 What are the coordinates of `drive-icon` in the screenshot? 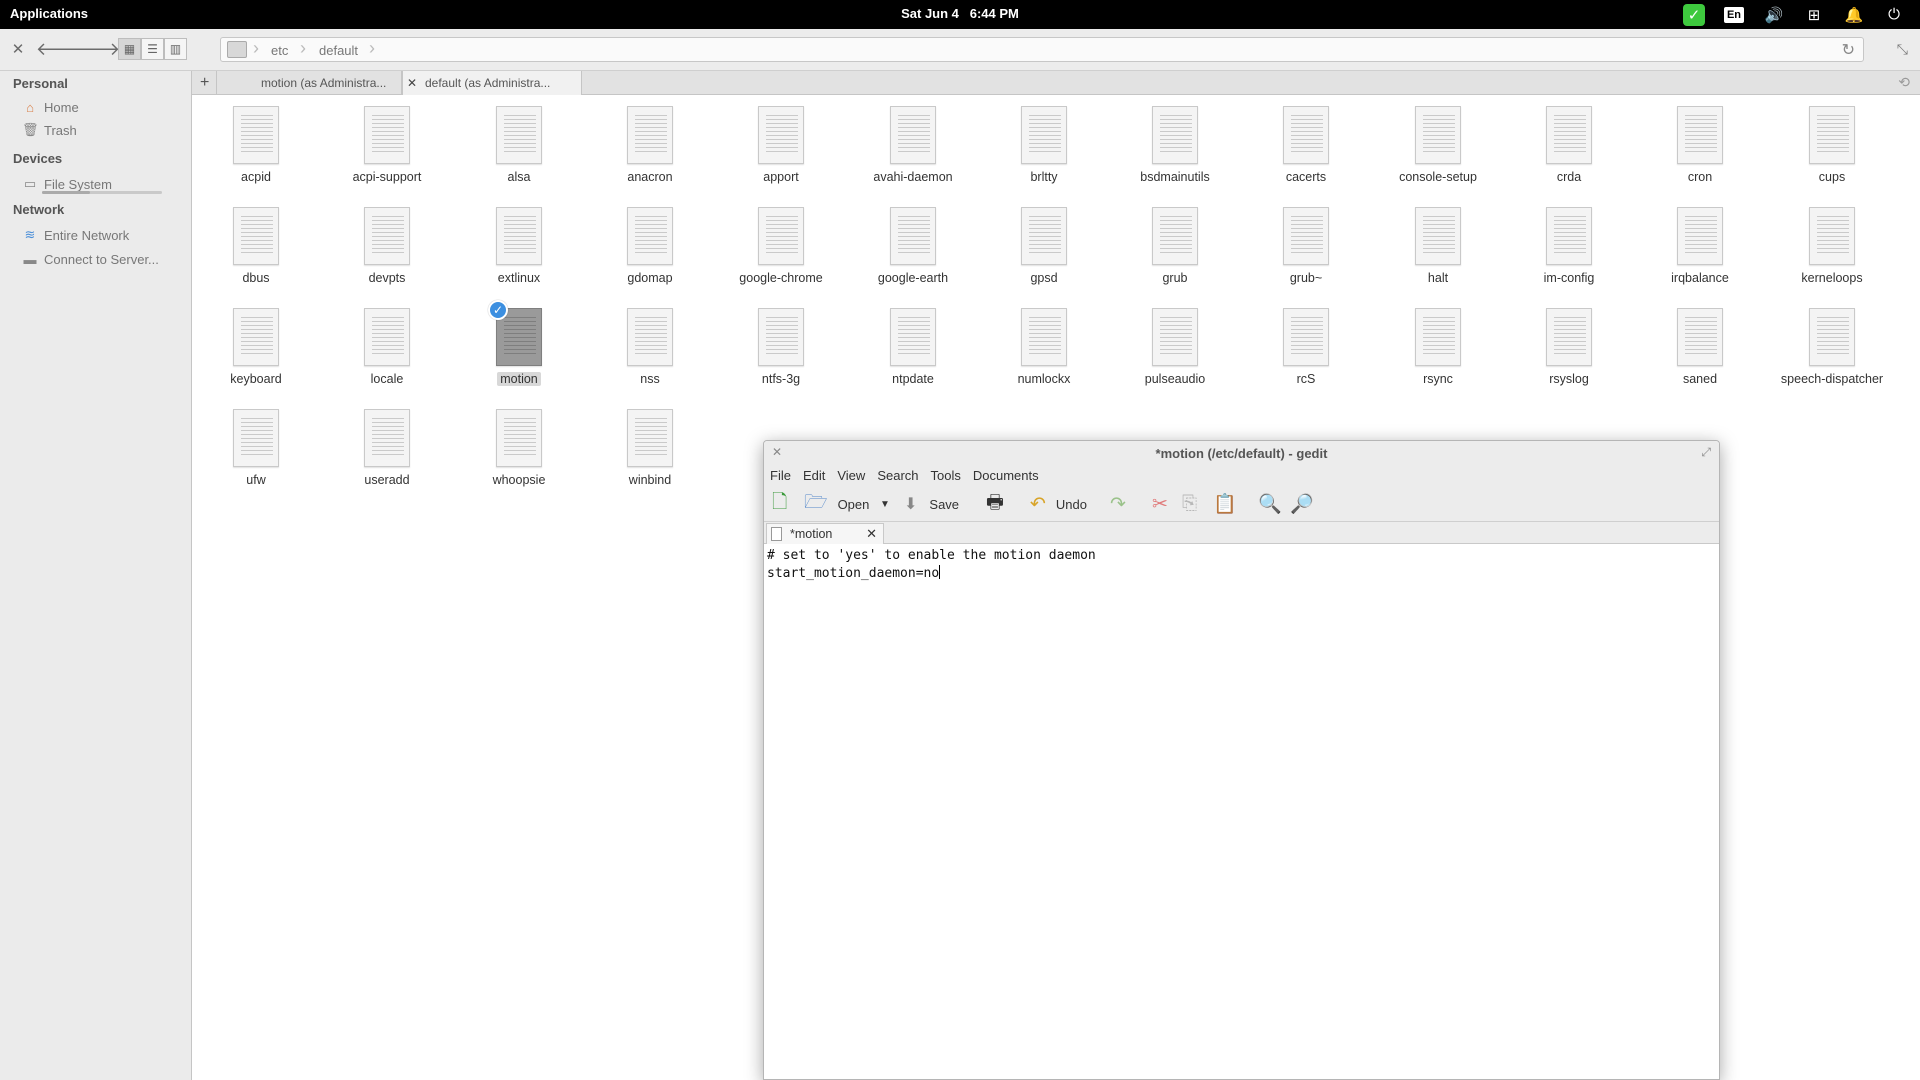 It's located at (237, 49).